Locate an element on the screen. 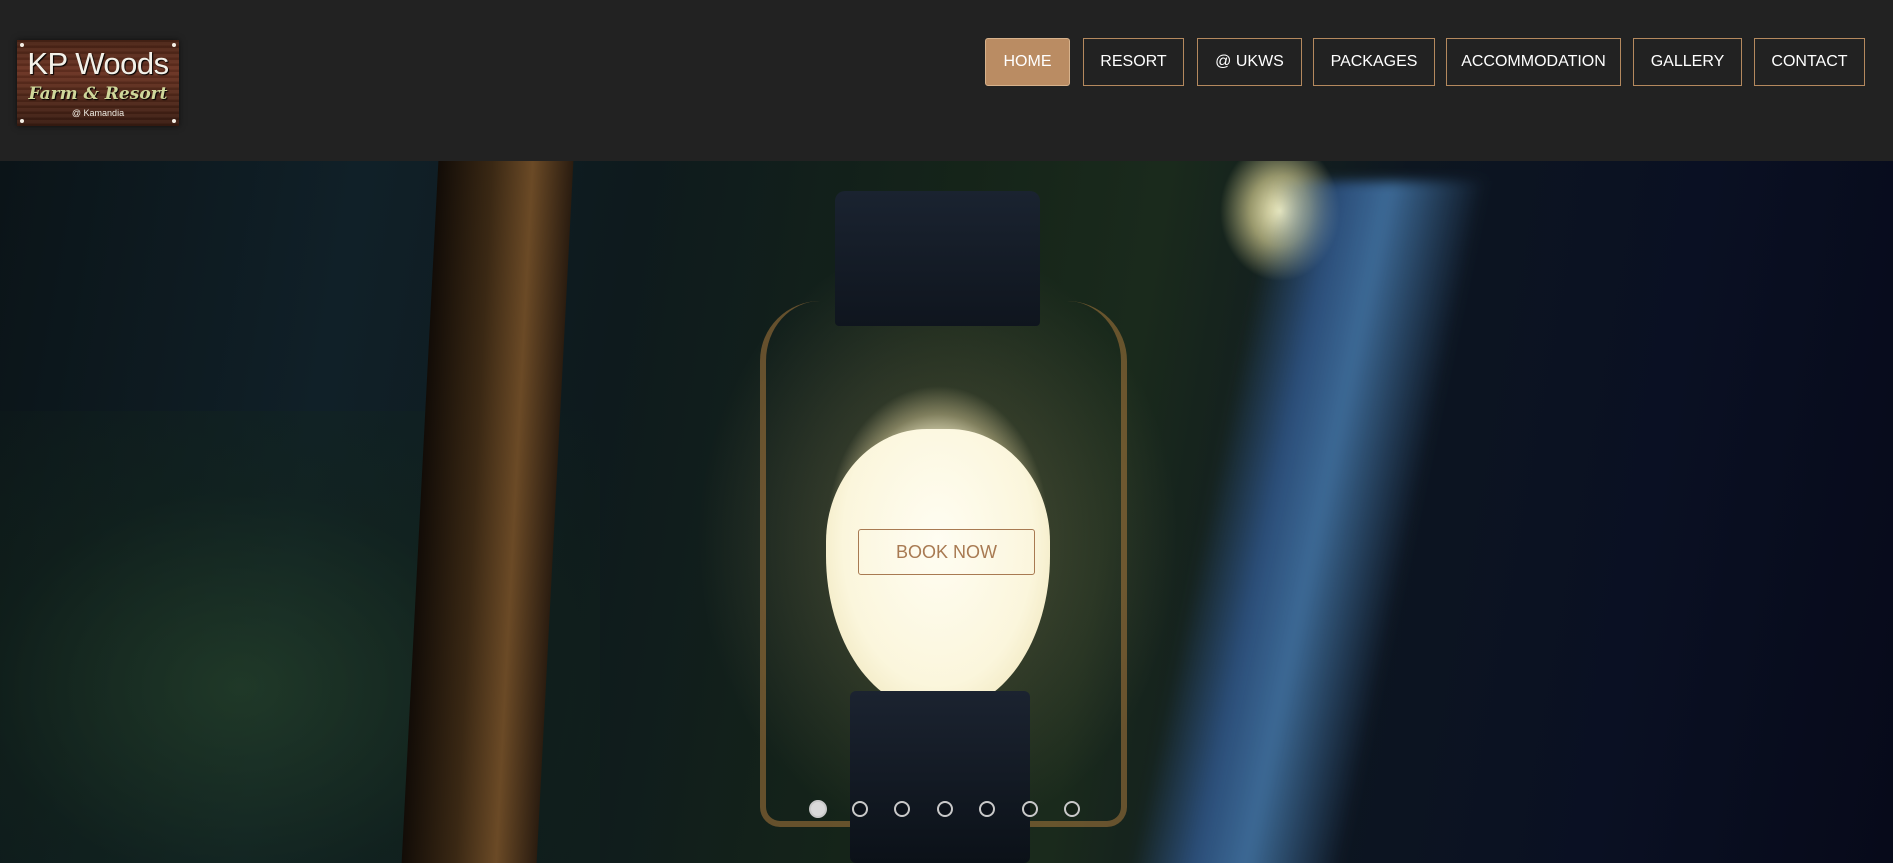 The height and width of the screenshot is (863, 1893). logo-subtitle: Farm & Resort is located at coordinates (98, 94).